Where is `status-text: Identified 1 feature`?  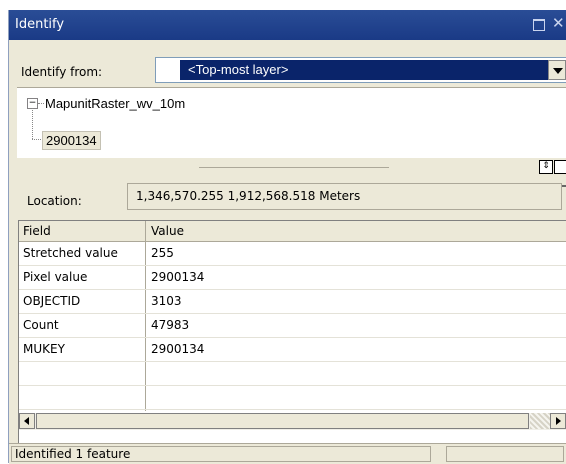
status-text: Identified 1 feature is located at coordinates (221, 454).